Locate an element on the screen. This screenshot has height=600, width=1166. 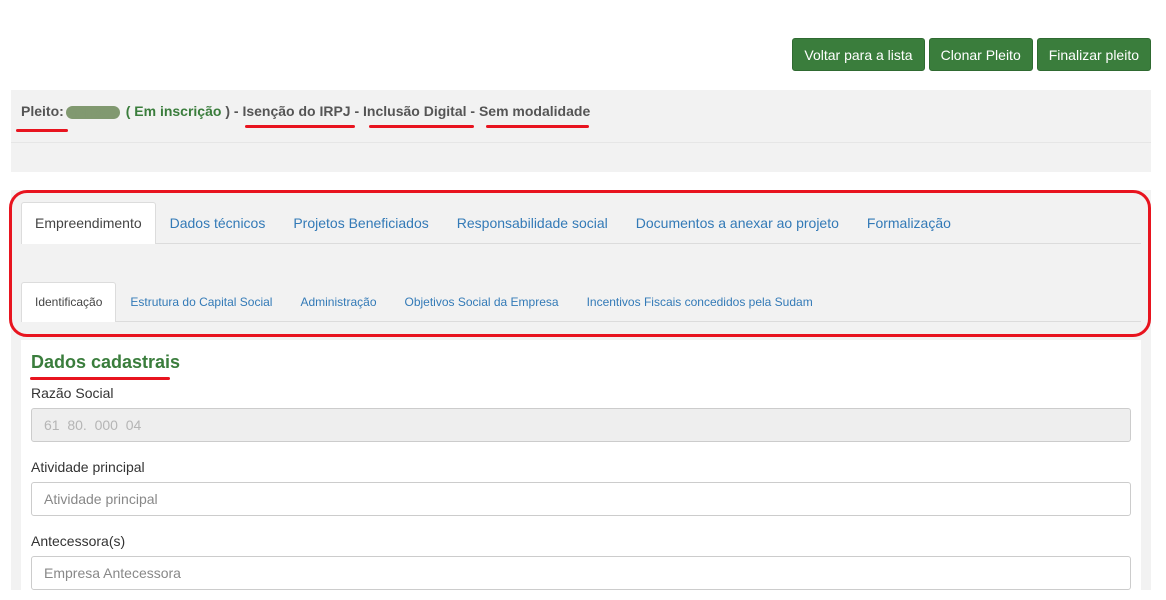
pleito-prefix: Pleito: is located at coordinates (42, 111).